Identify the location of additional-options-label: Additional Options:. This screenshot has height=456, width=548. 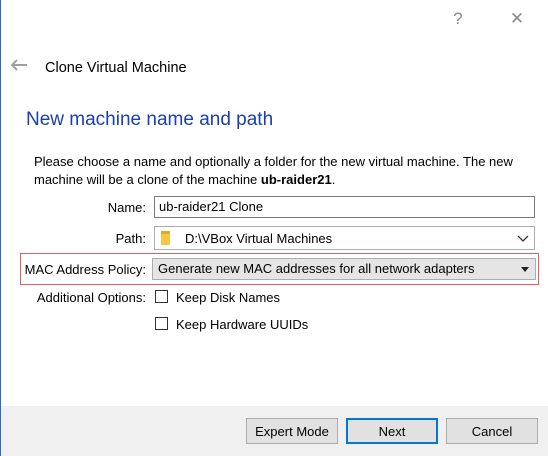
(91, 297).